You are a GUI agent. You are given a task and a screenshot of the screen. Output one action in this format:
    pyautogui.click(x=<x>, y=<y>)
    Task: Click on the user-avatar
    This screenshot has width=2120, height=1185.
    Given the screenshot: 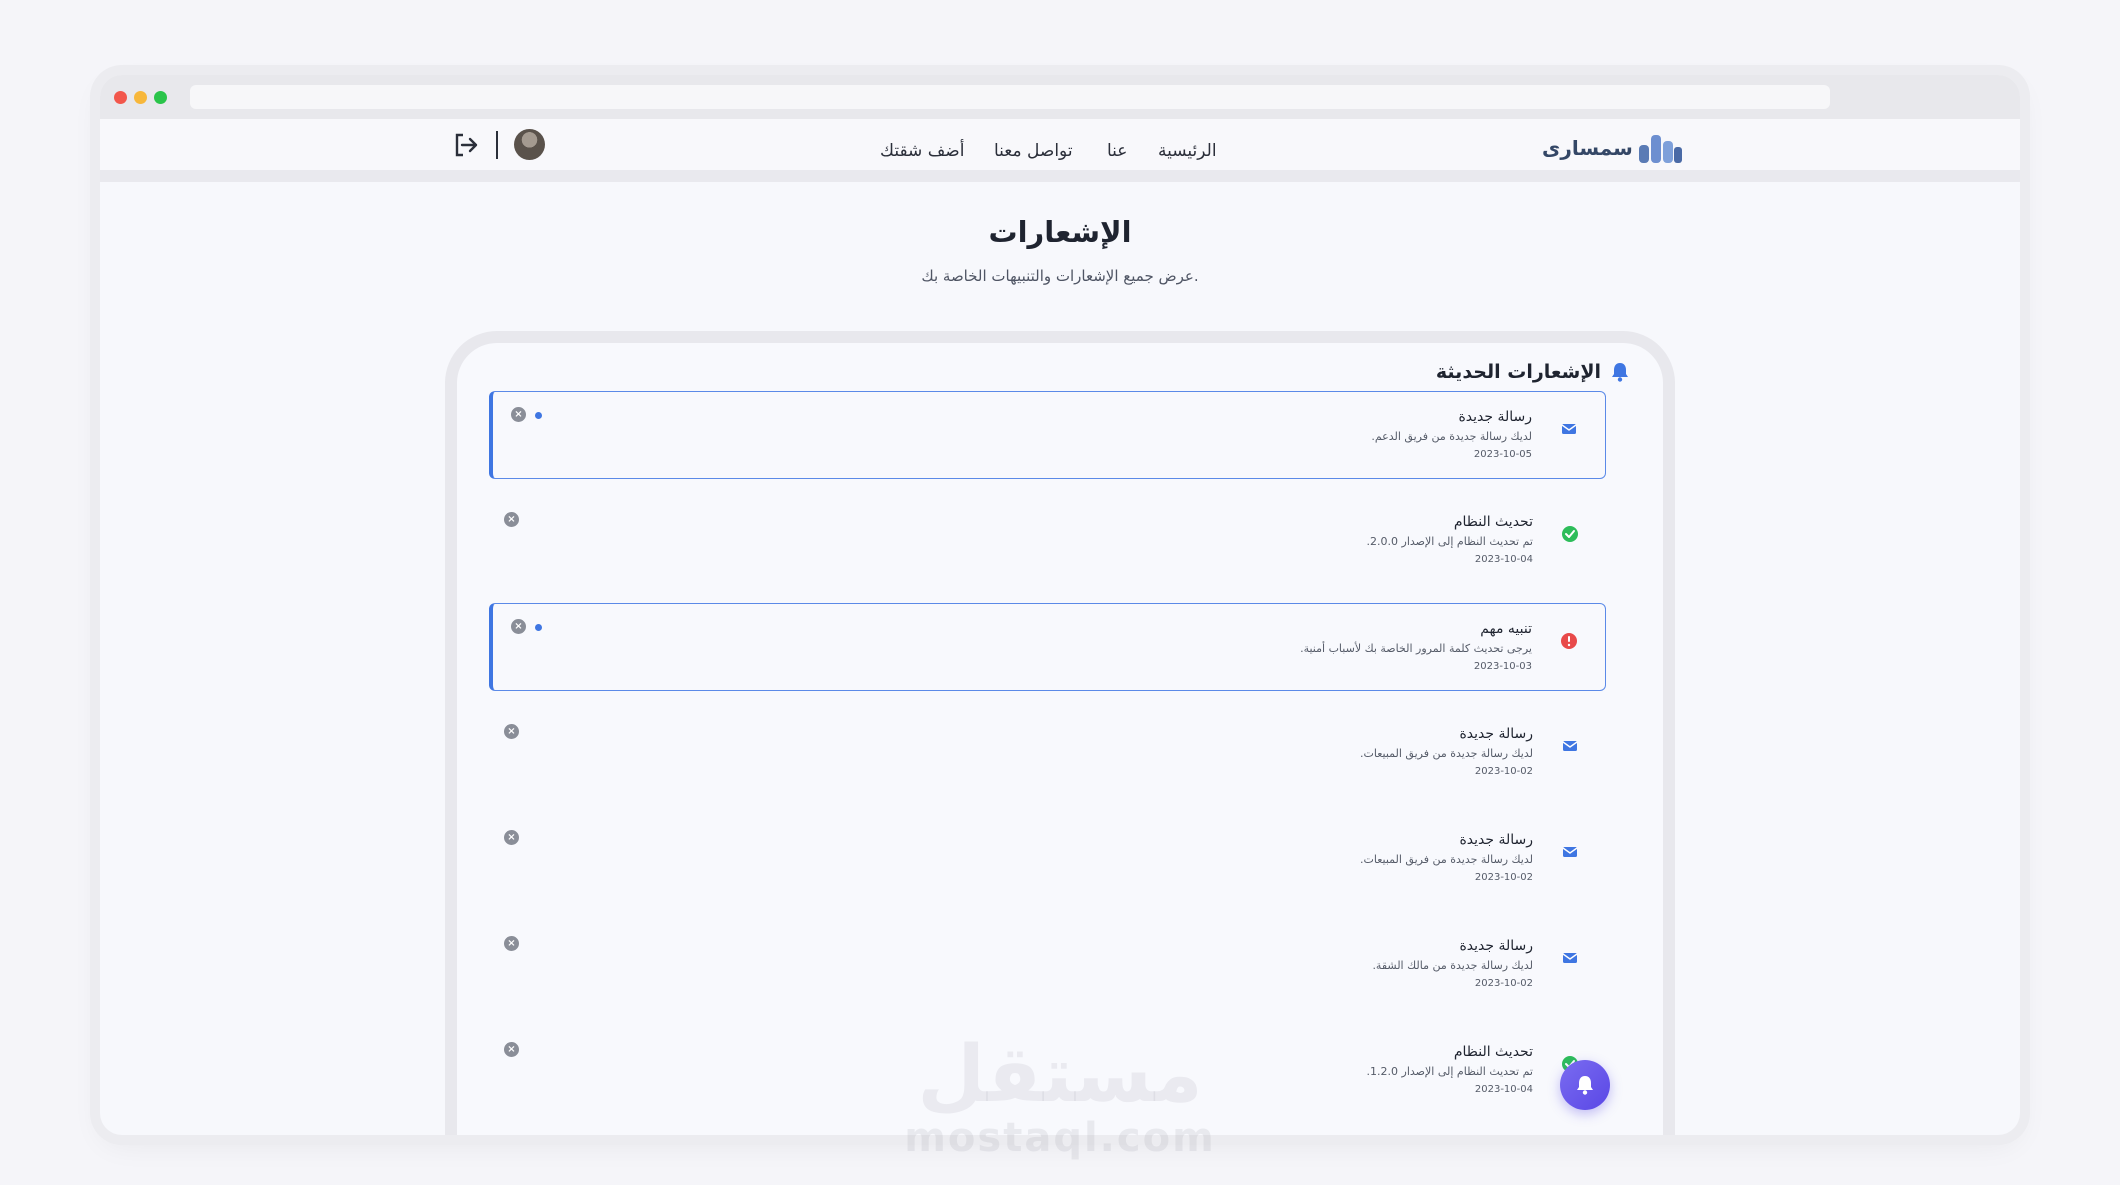 What is the action you would take?
    pyautogui.click(x=529, y=144)
    